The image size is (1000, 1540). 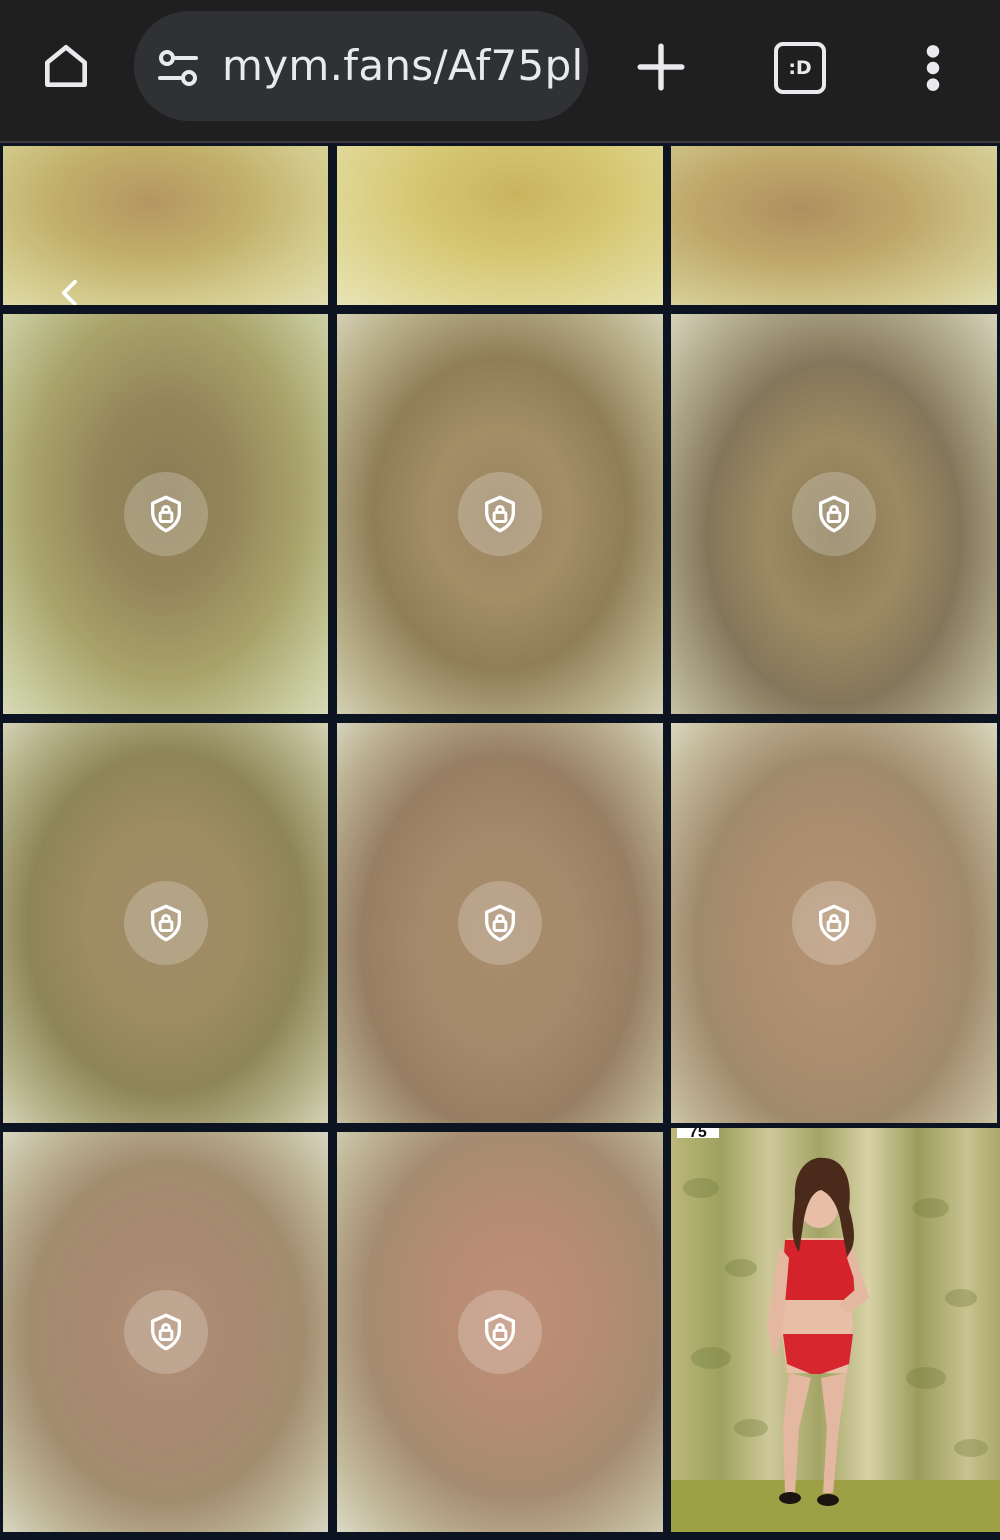 I want to click on home-button, so click(x=66, y=66).